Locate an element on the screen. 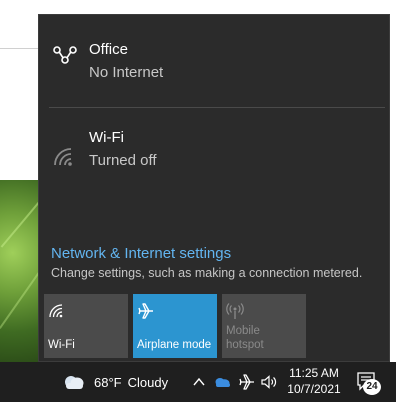  chevron-up-icon is located at coordinates (199, 382).